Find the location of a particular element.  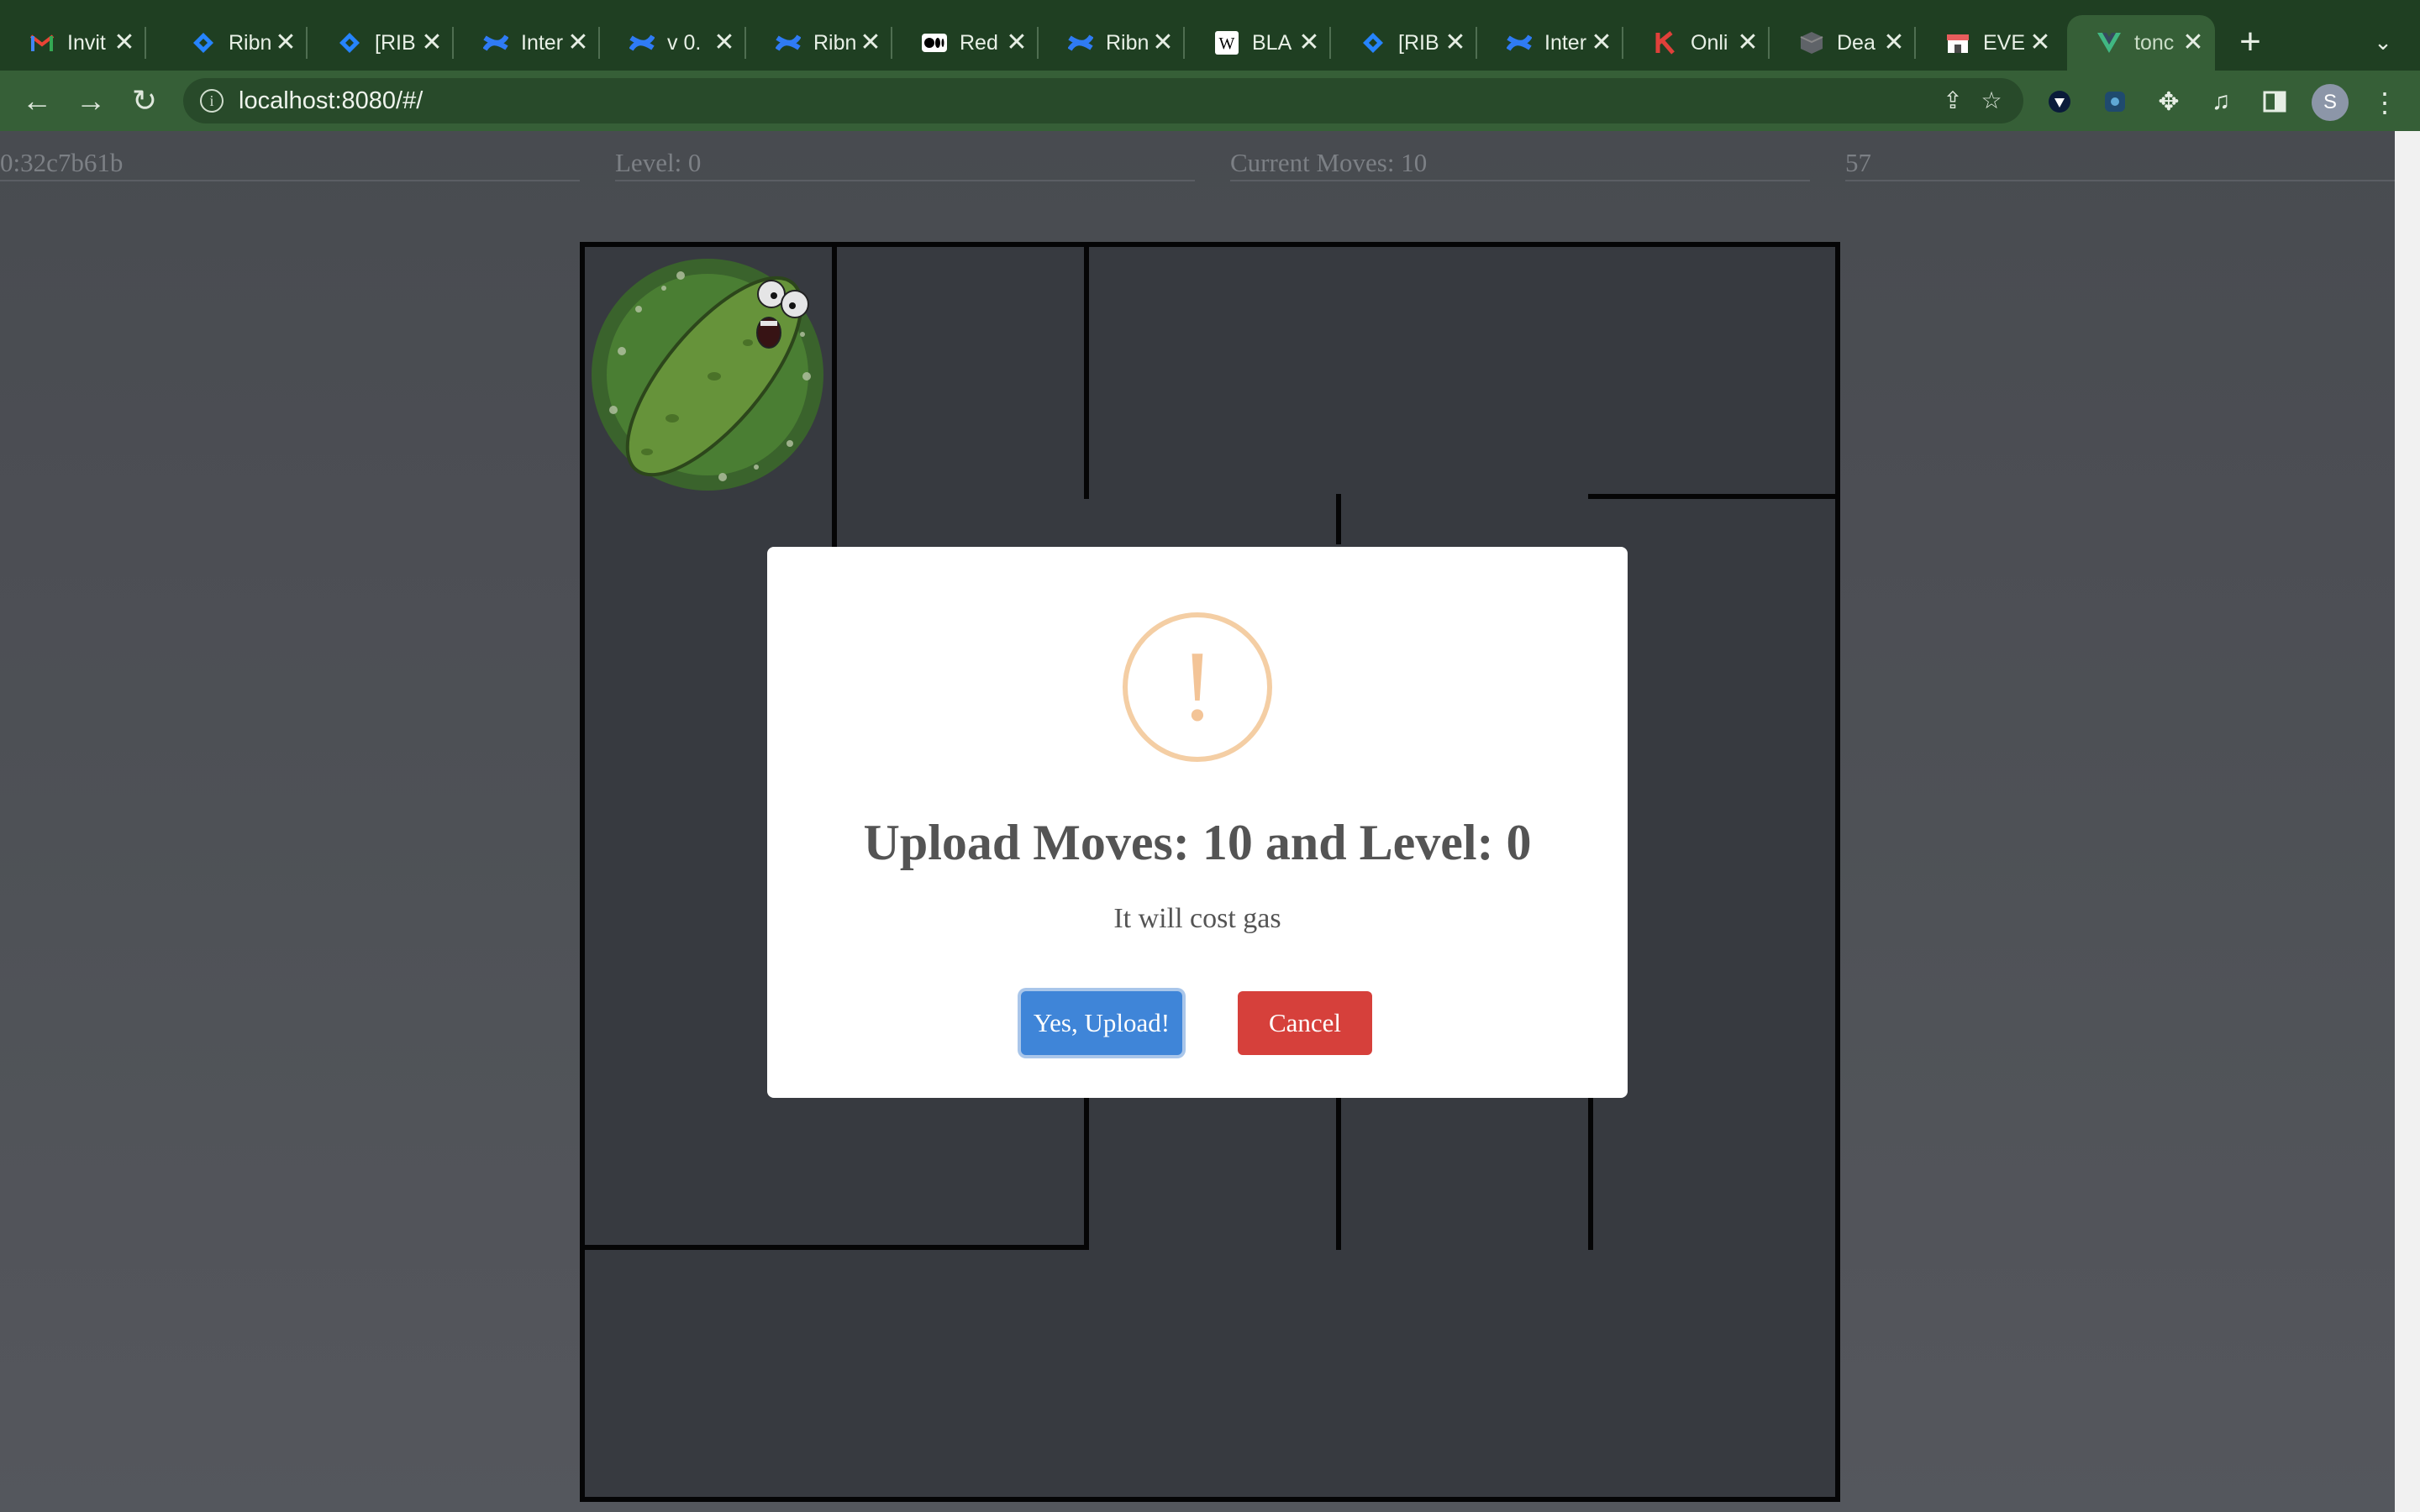

tab-2: Ribn ✕ is located at coordinates (234, 43).